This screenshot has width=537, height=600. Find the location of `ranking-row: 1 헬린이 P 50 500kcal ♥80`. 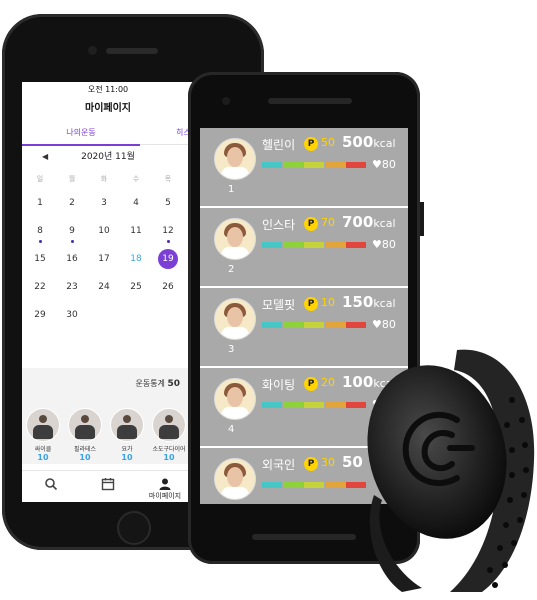

ranking-row: 1 헬린이 P 50 500kcal ♥80 is located at coordinates (304, 168).